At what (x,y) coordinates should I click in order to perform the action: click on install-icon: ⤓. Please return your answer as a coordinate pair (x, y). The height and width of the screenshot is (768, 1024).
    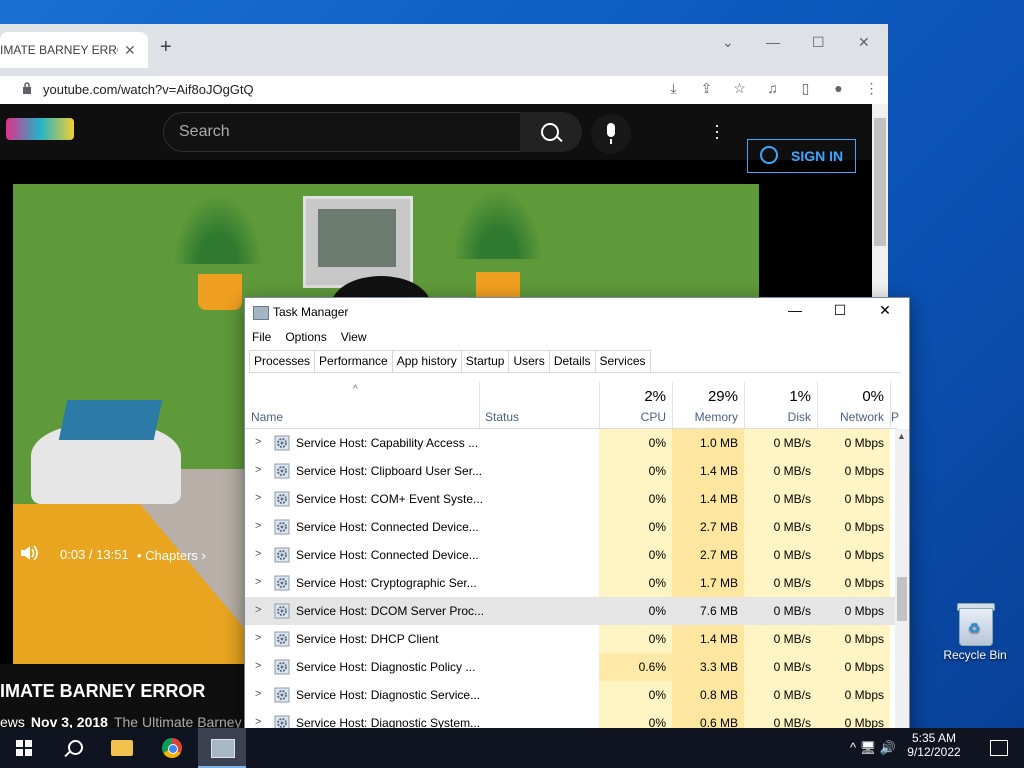
    Looking at the image, I should click on (673, 88).